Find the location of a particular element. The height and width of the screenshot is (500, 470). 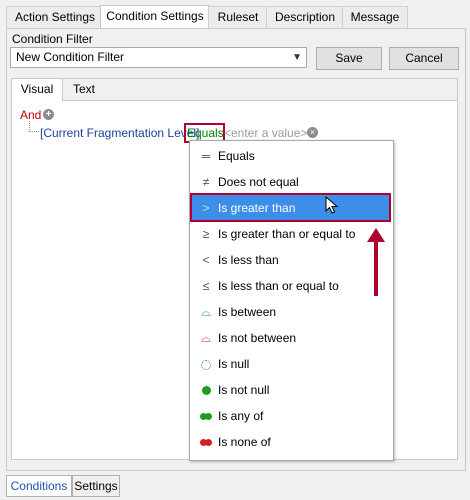

menu-item-is-between: ⌓ Is between is located at coordinates (290, 312).